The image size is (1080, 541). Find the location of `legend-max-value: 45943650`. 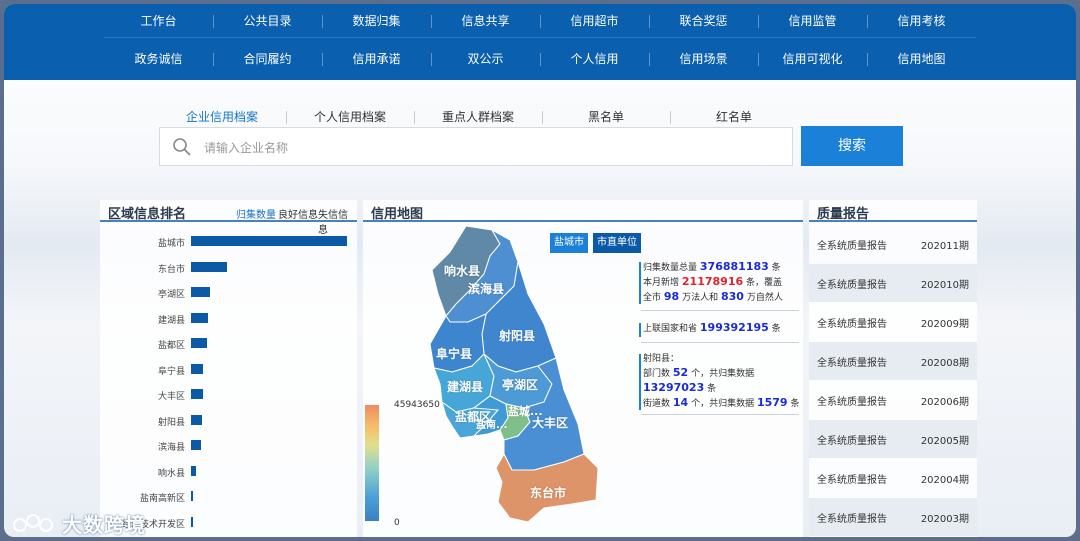

legend-max-value: 45943650 is located at coordinates (417, 405).